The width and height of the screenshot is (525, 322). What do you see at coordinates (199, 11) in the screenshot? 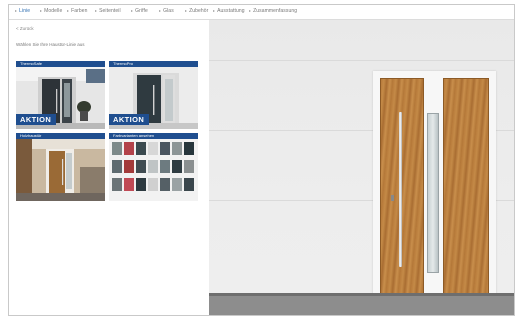
I see `tab-label: Zubehör` at bounding box center [199, 11].